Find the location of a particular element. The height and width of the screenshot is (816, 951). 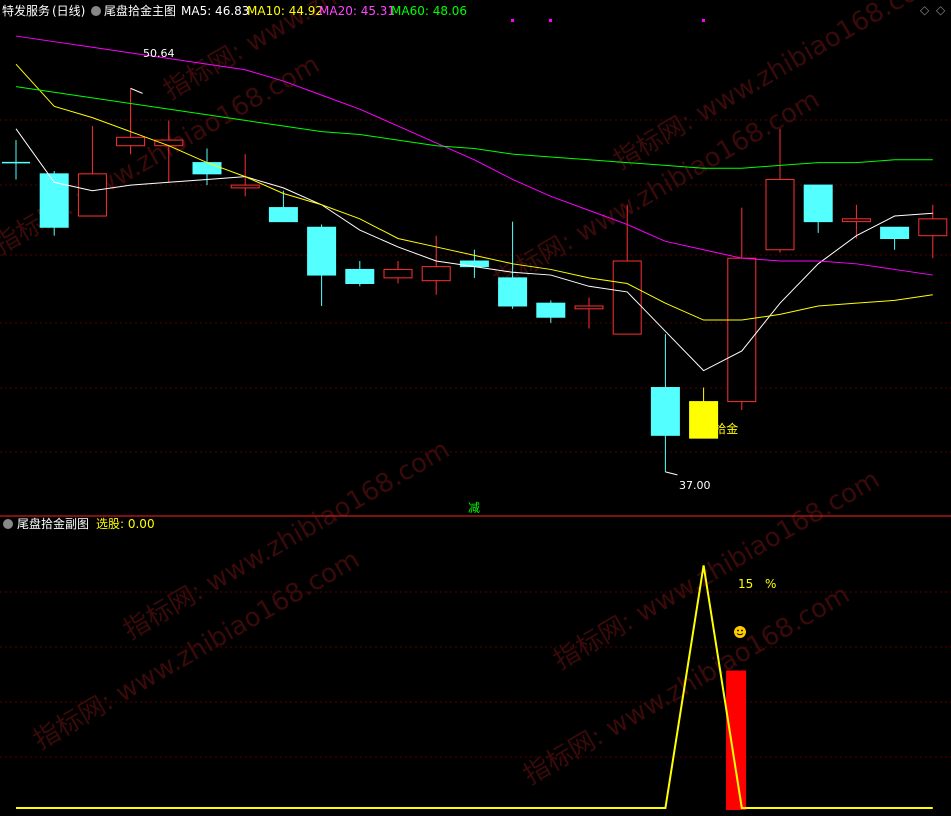

high-price-label: 50.64 is located at coordinates (159, 53).